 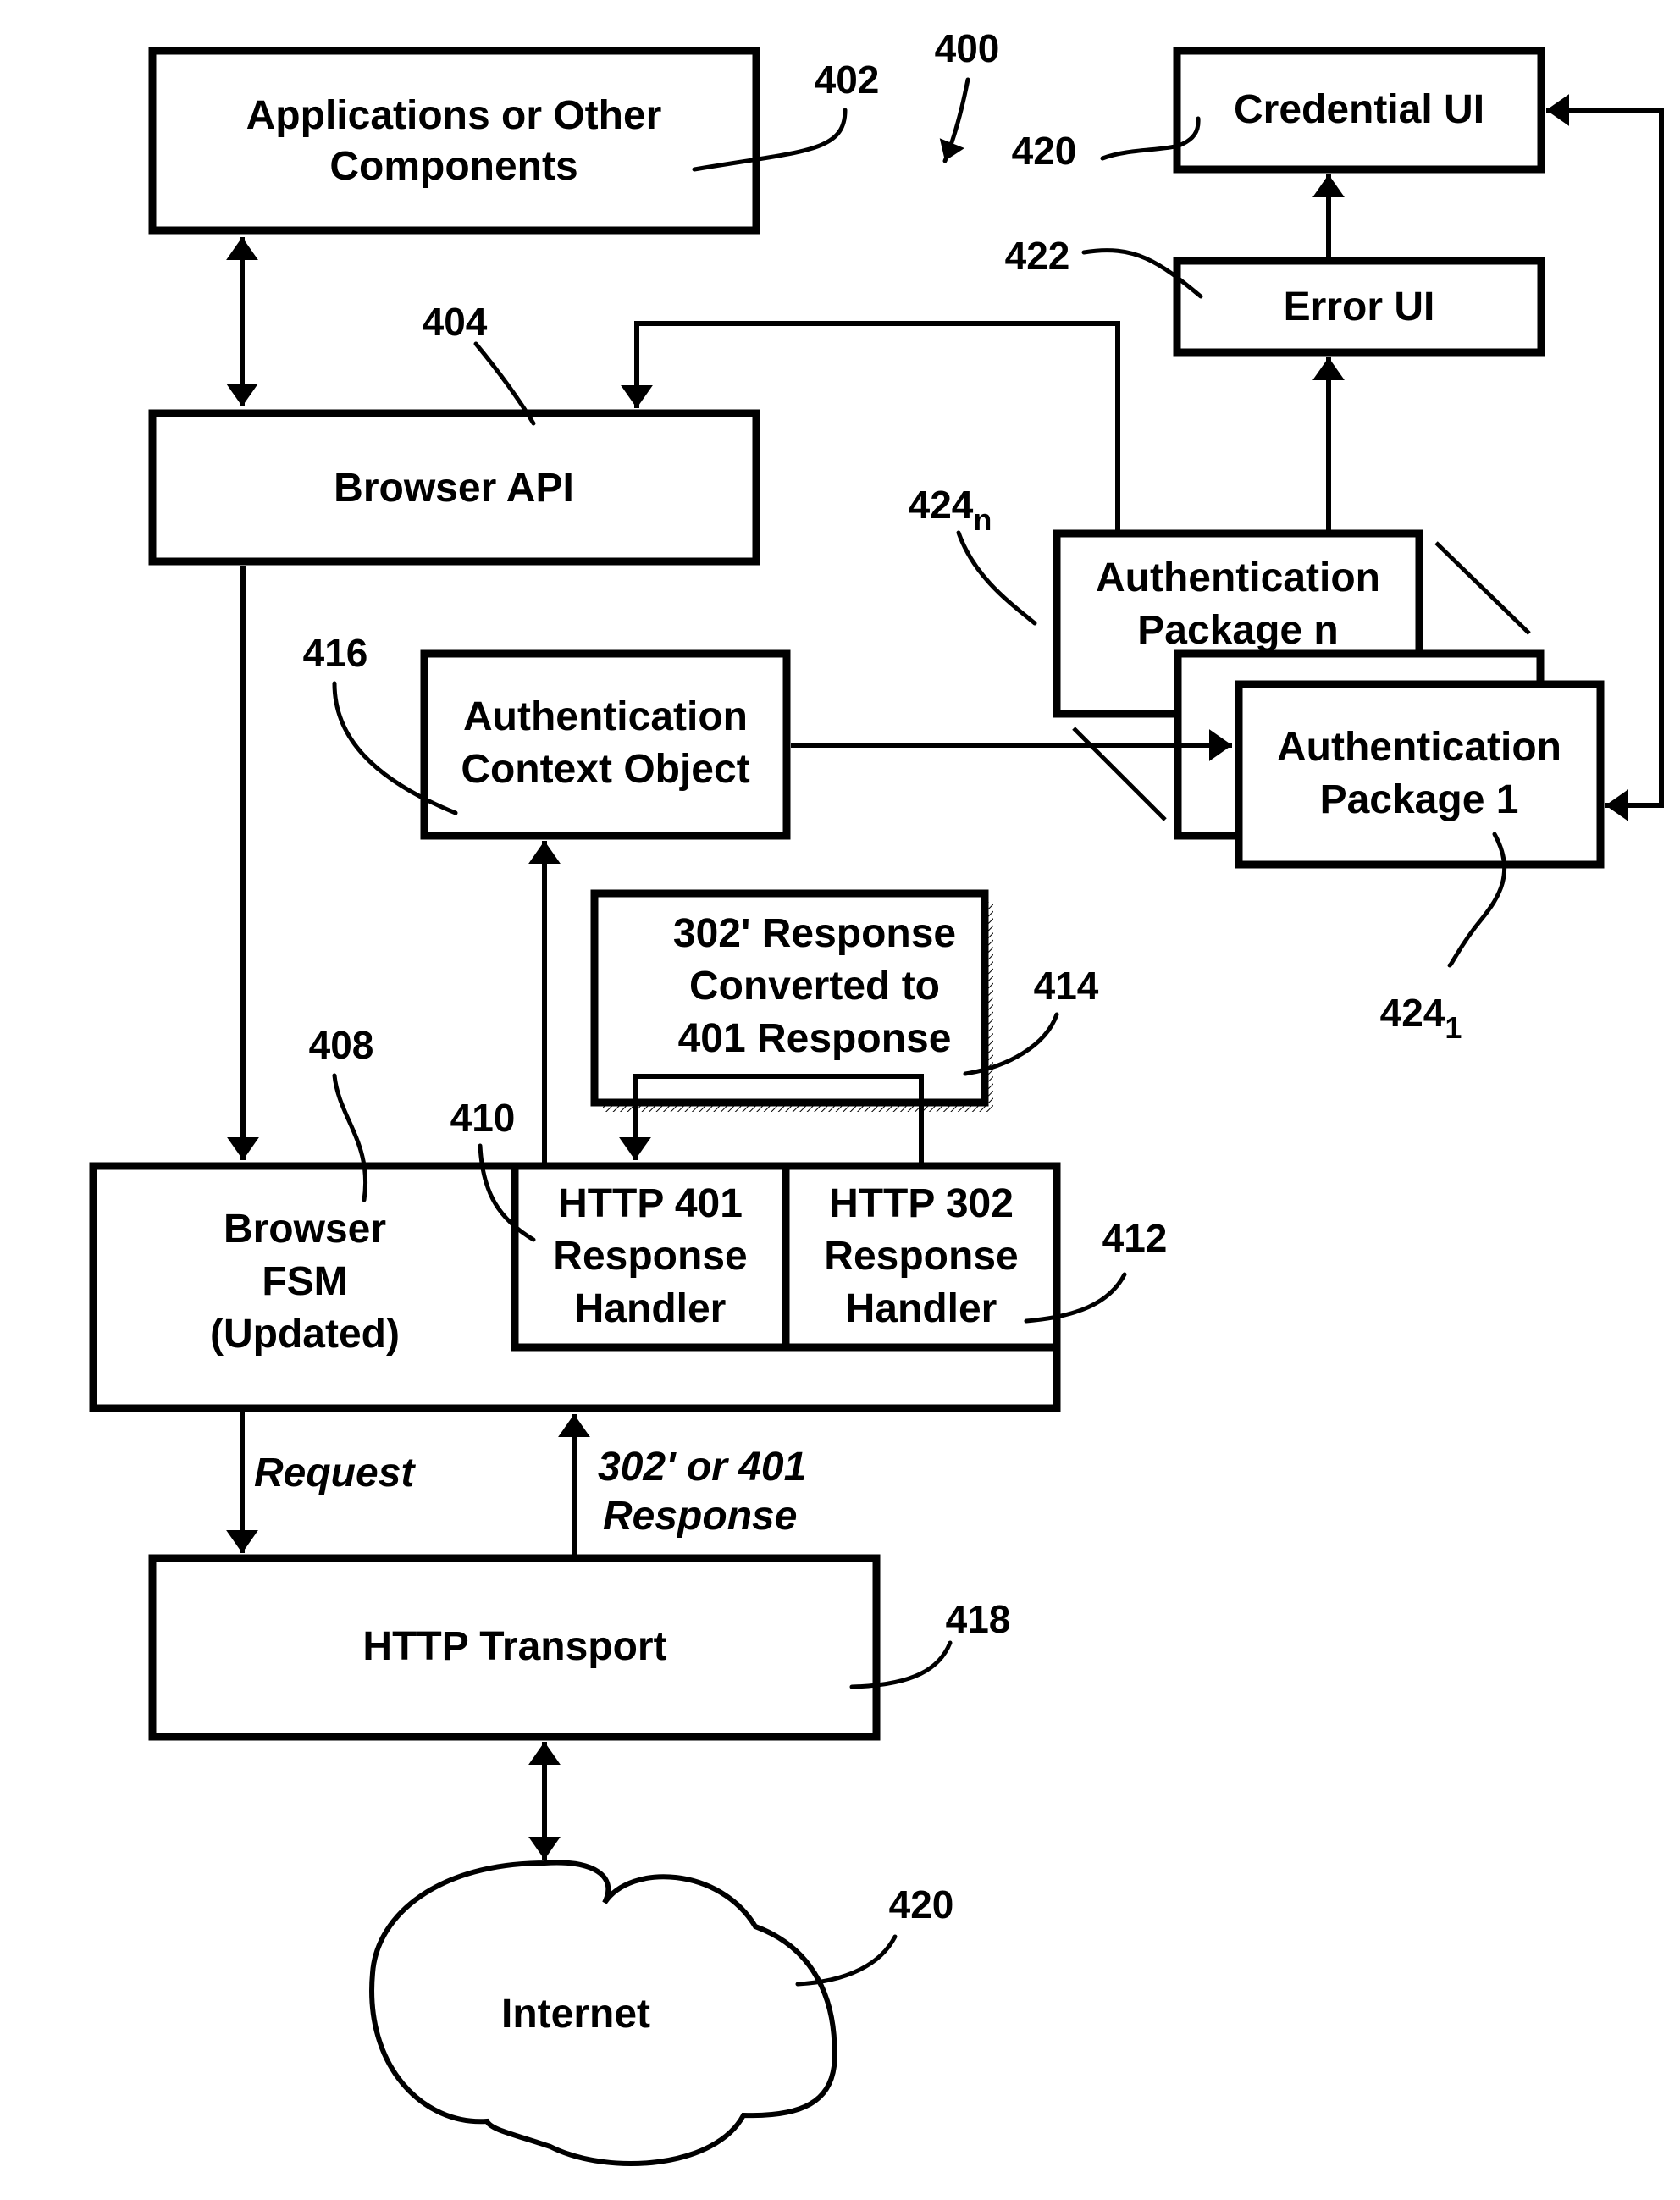 What do you see at coordinates (1482, 588) in the screenshot?
I see `stack-ellipsis-line-top` at bounding box center [1482, 588].